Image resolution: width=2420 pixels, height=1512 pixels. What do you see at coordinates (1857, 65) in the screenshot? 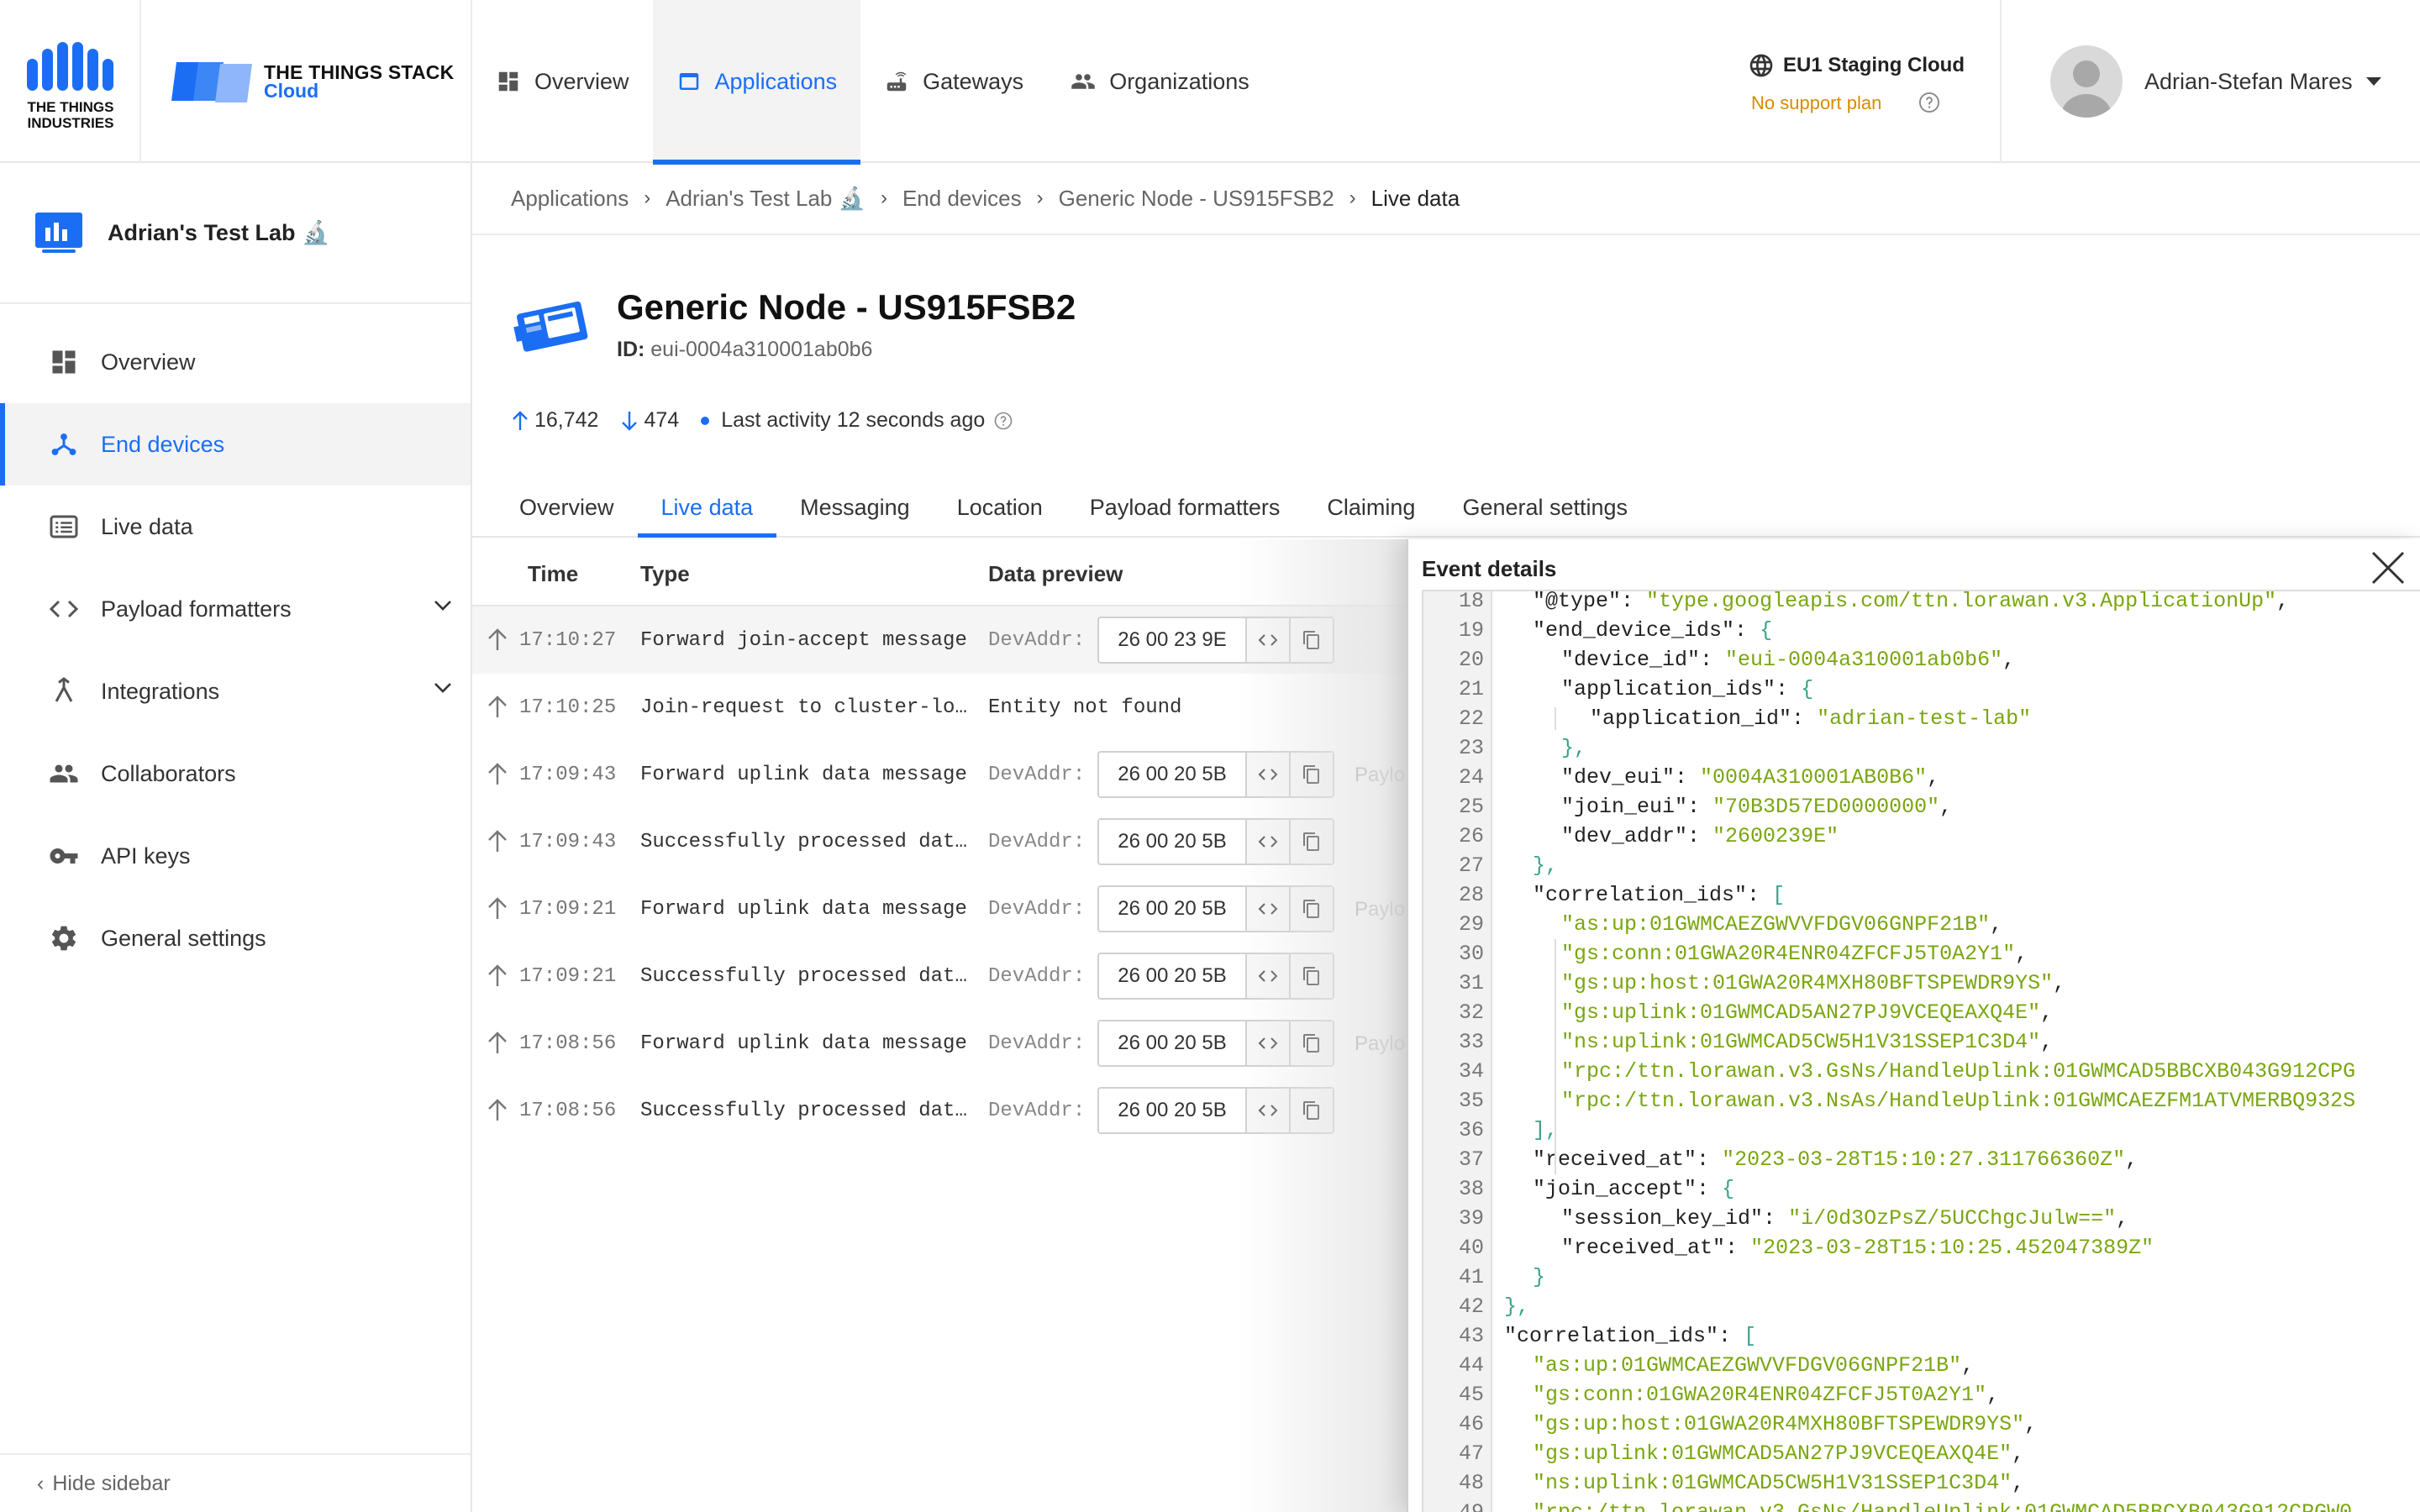
I see `cloud-selector: EU1 Staging Cloud` at bounding box center [1857, 65].